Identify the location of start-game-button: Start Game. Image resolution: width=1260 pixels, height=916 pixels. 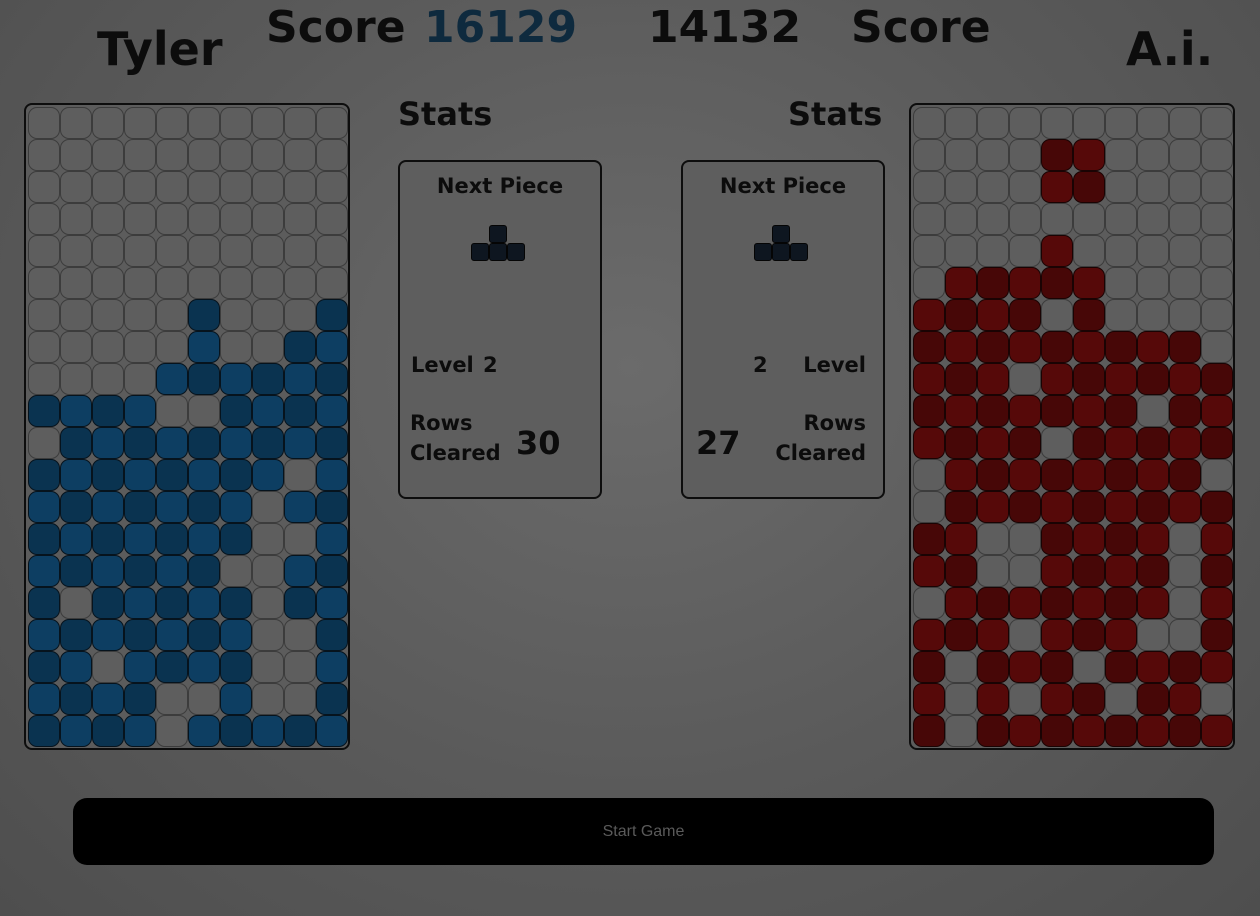
(643, 831).